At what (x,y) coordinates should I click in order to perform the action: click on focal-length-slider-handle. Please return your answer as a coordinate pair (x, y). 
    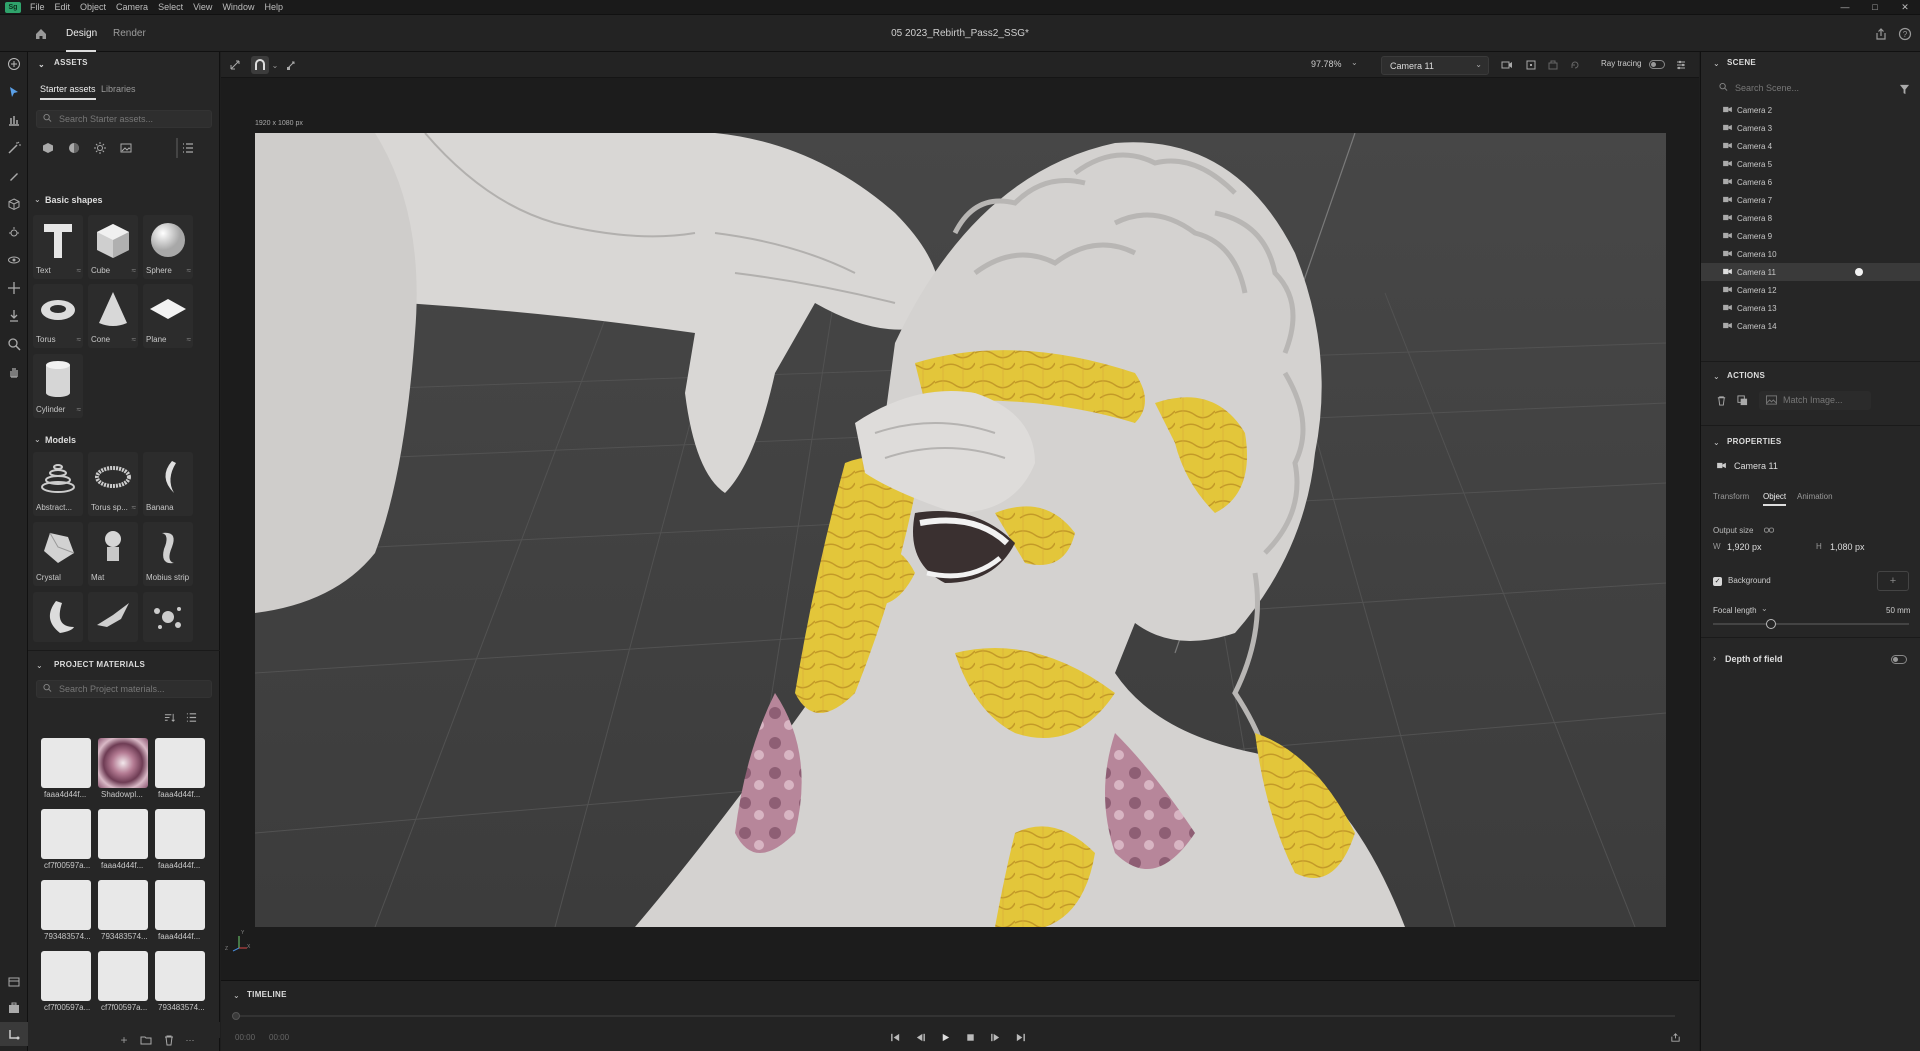
    Looking at the image, I should click on (1771, 624).